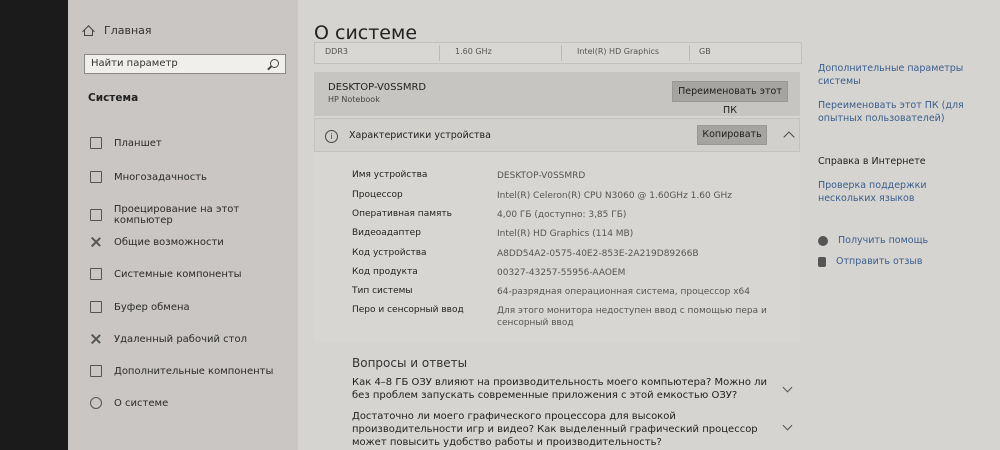  I want to click on system-components-icon, so click(96, 274).